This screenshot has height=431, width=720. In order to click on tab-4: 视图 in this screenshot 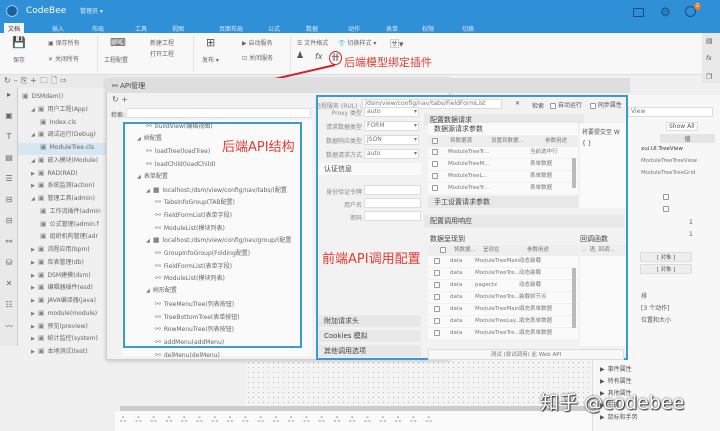, I will do `click(178, 28)`.